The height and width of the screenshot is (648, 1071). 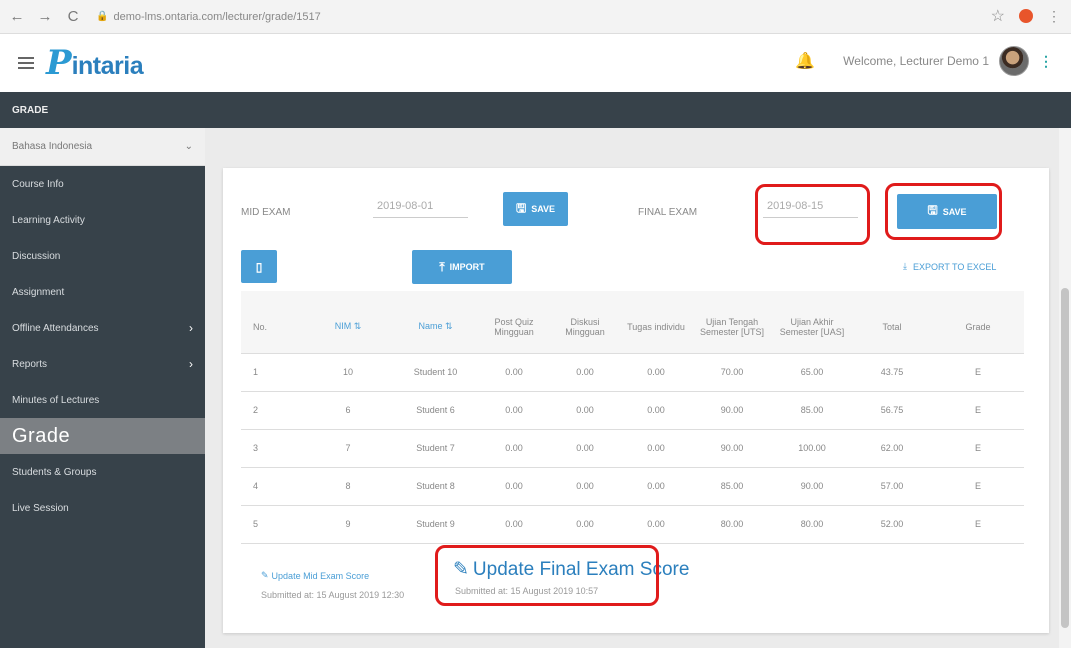 I want to click on cell-total: 52.00, so click(x=892, y=524).